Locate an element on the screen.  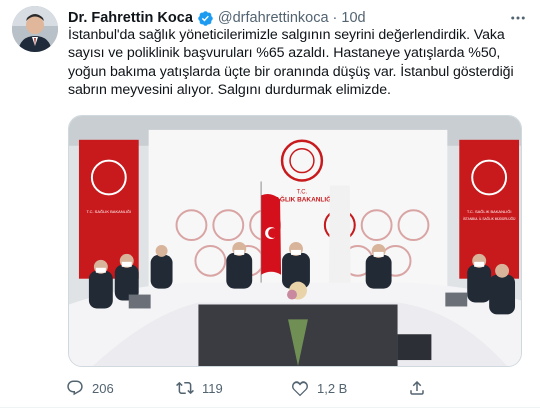
timestamp: 10d is located at coordinates (353, 18).